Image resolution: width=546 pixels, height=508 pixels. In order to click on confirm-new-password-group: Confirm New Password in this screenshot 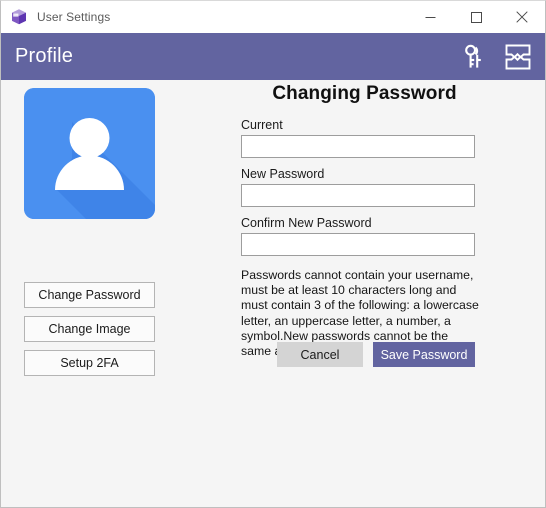, I will do `click(358, 236)`.